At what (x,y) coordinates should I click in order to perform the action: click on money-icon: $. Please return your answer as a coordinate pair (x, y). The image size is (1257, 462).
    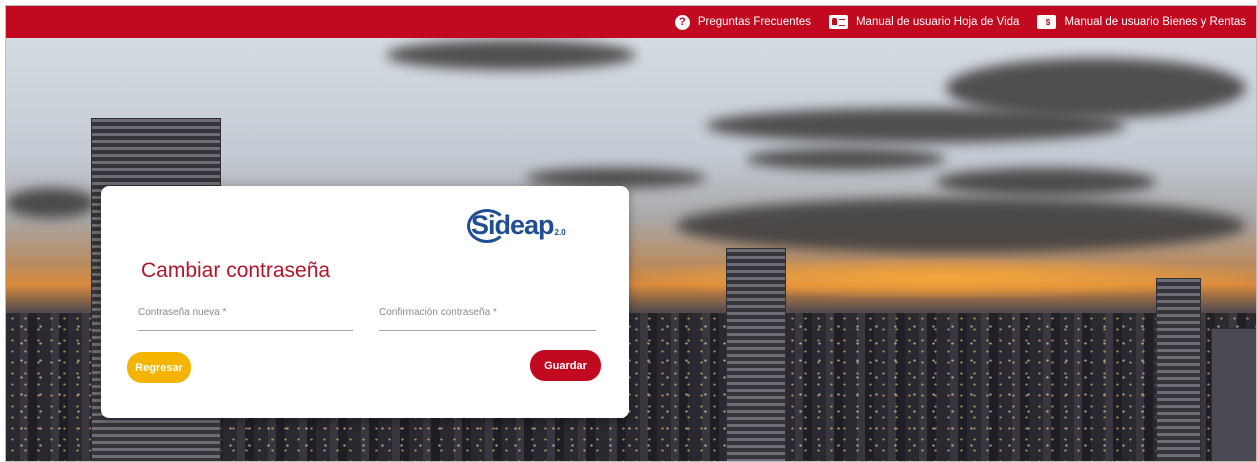
    Looking at the image, I should click on (1047, 22).